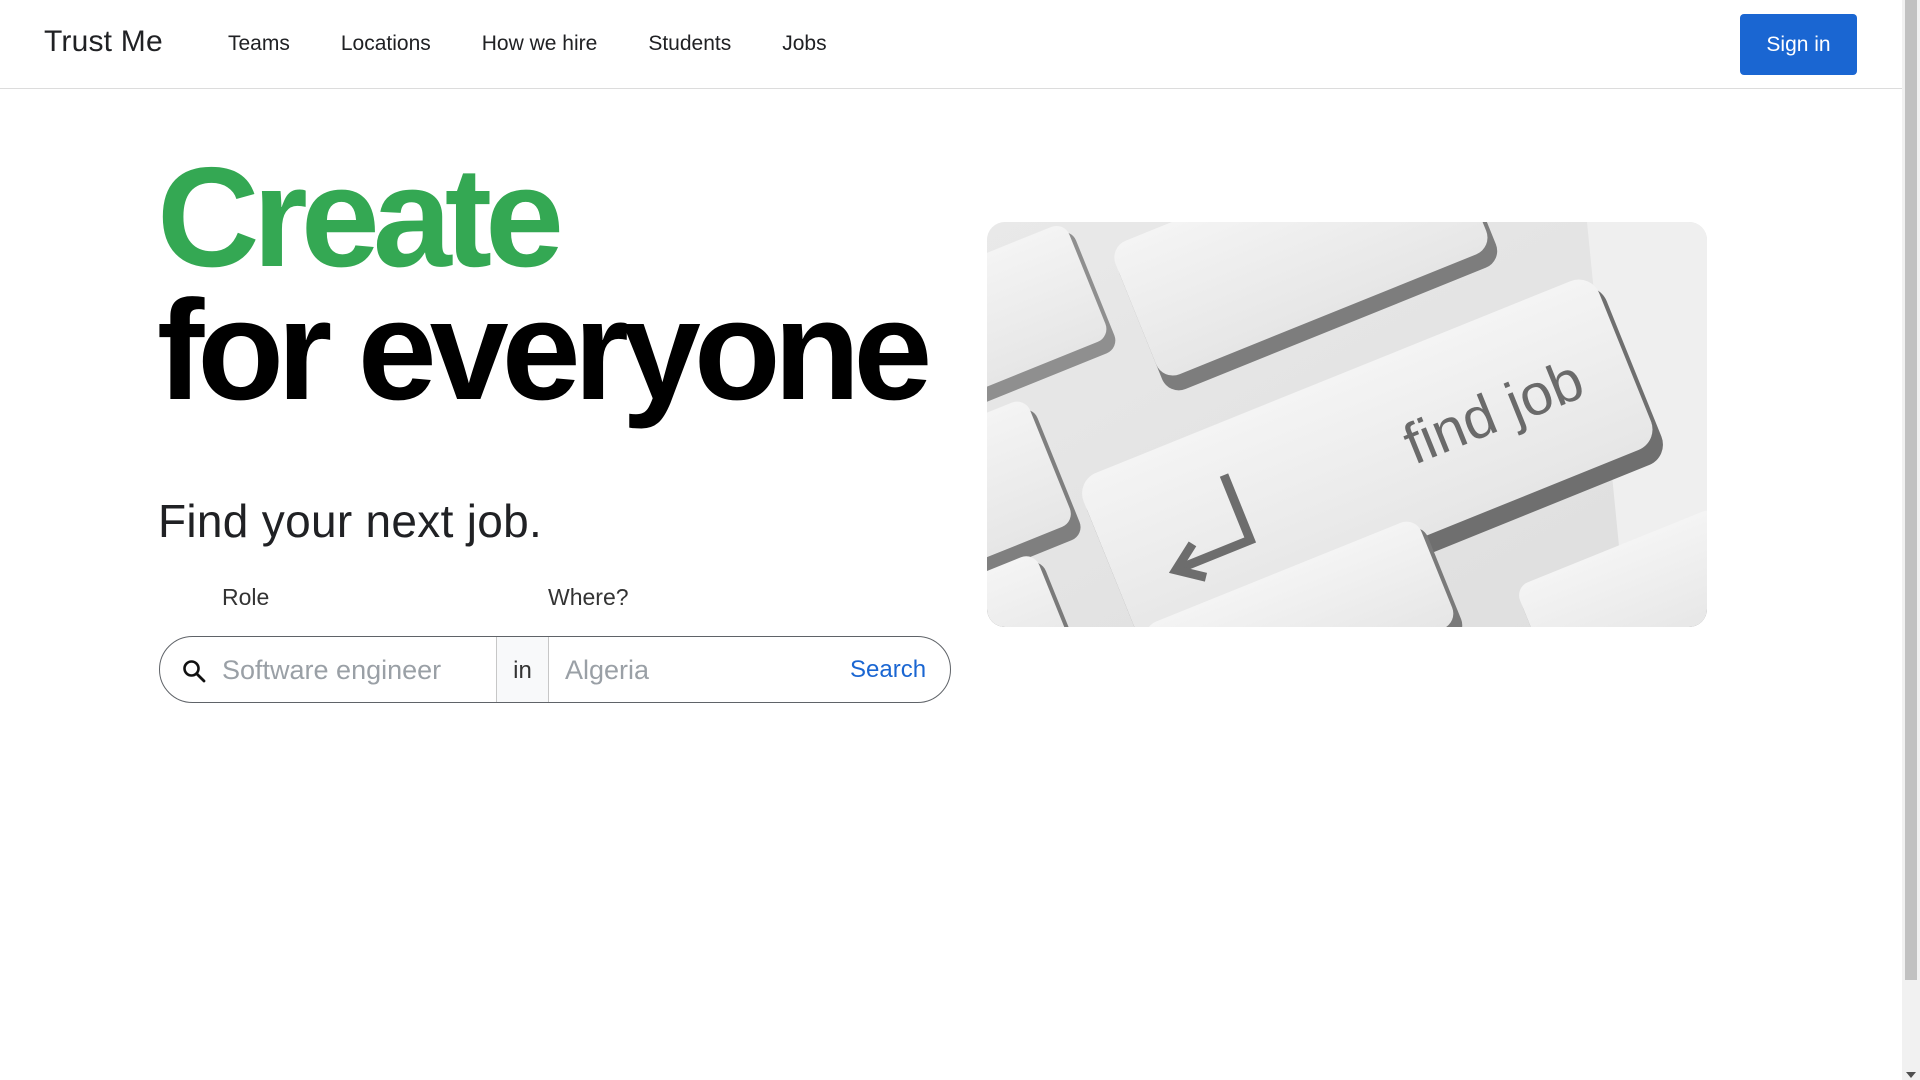 The image size is (1920, 1080). I want to click on search-icon, so click(194, 671).